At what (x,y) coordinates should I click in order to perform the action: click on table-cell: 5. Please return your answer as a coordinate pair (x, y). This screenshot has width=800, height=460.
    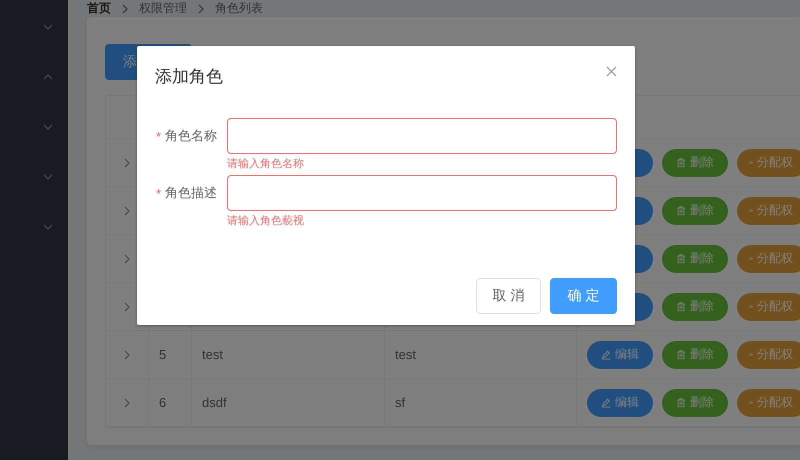
    Looking at the image, I should click on (162, 354).